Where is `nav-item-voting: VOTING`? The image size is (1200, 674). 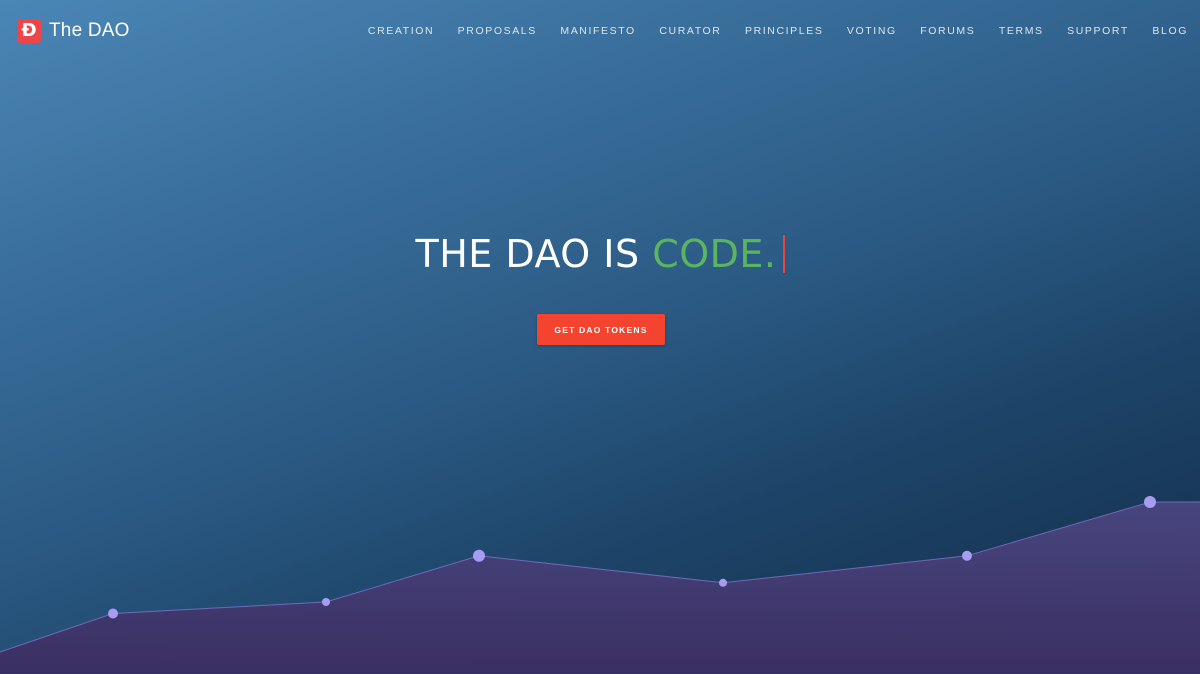 nav-item-voting: VOTING is located at coordinates (872, 31).